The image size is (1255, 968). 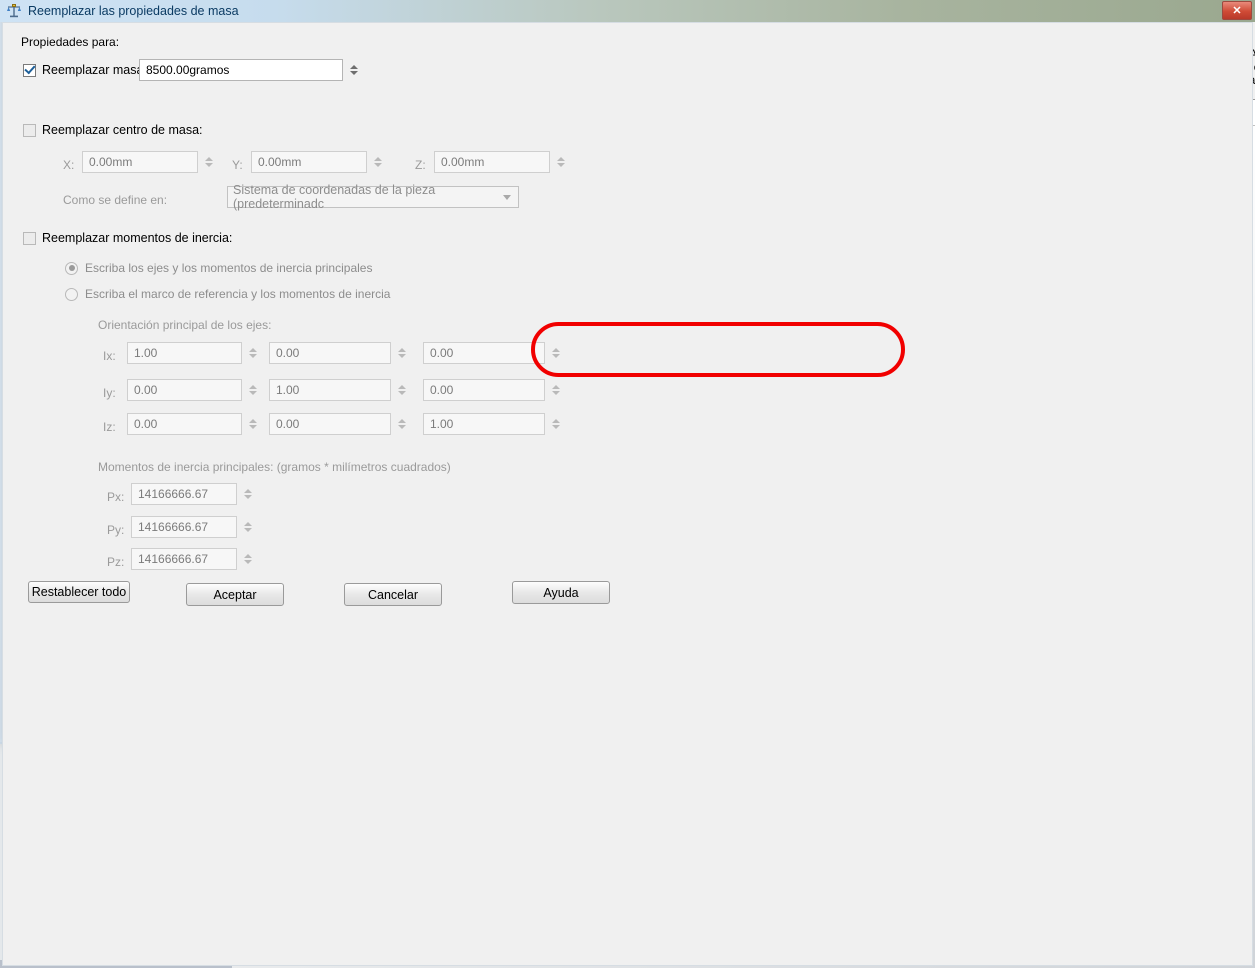 What do you see at coordinates (133, 11) in the screenshot?
I see `dialog-title: Reemplazar las propiedades de masa` at bounding box center [133, 11].